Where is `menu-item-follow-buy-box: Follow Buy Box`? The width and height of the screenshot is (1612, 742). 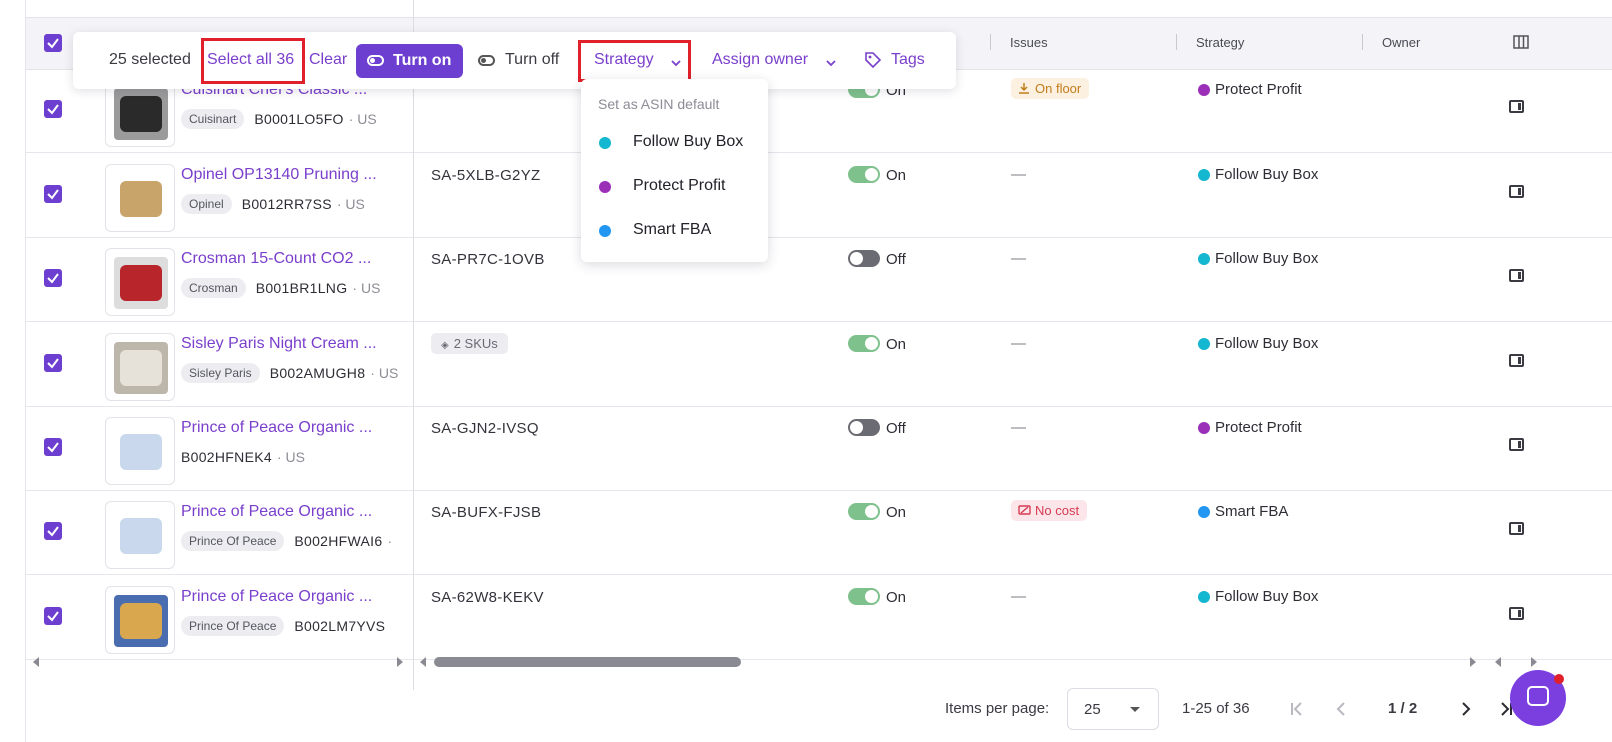
menu-item-follow-buy-box: Follow Buy Box is located at coordinates (674, 143).